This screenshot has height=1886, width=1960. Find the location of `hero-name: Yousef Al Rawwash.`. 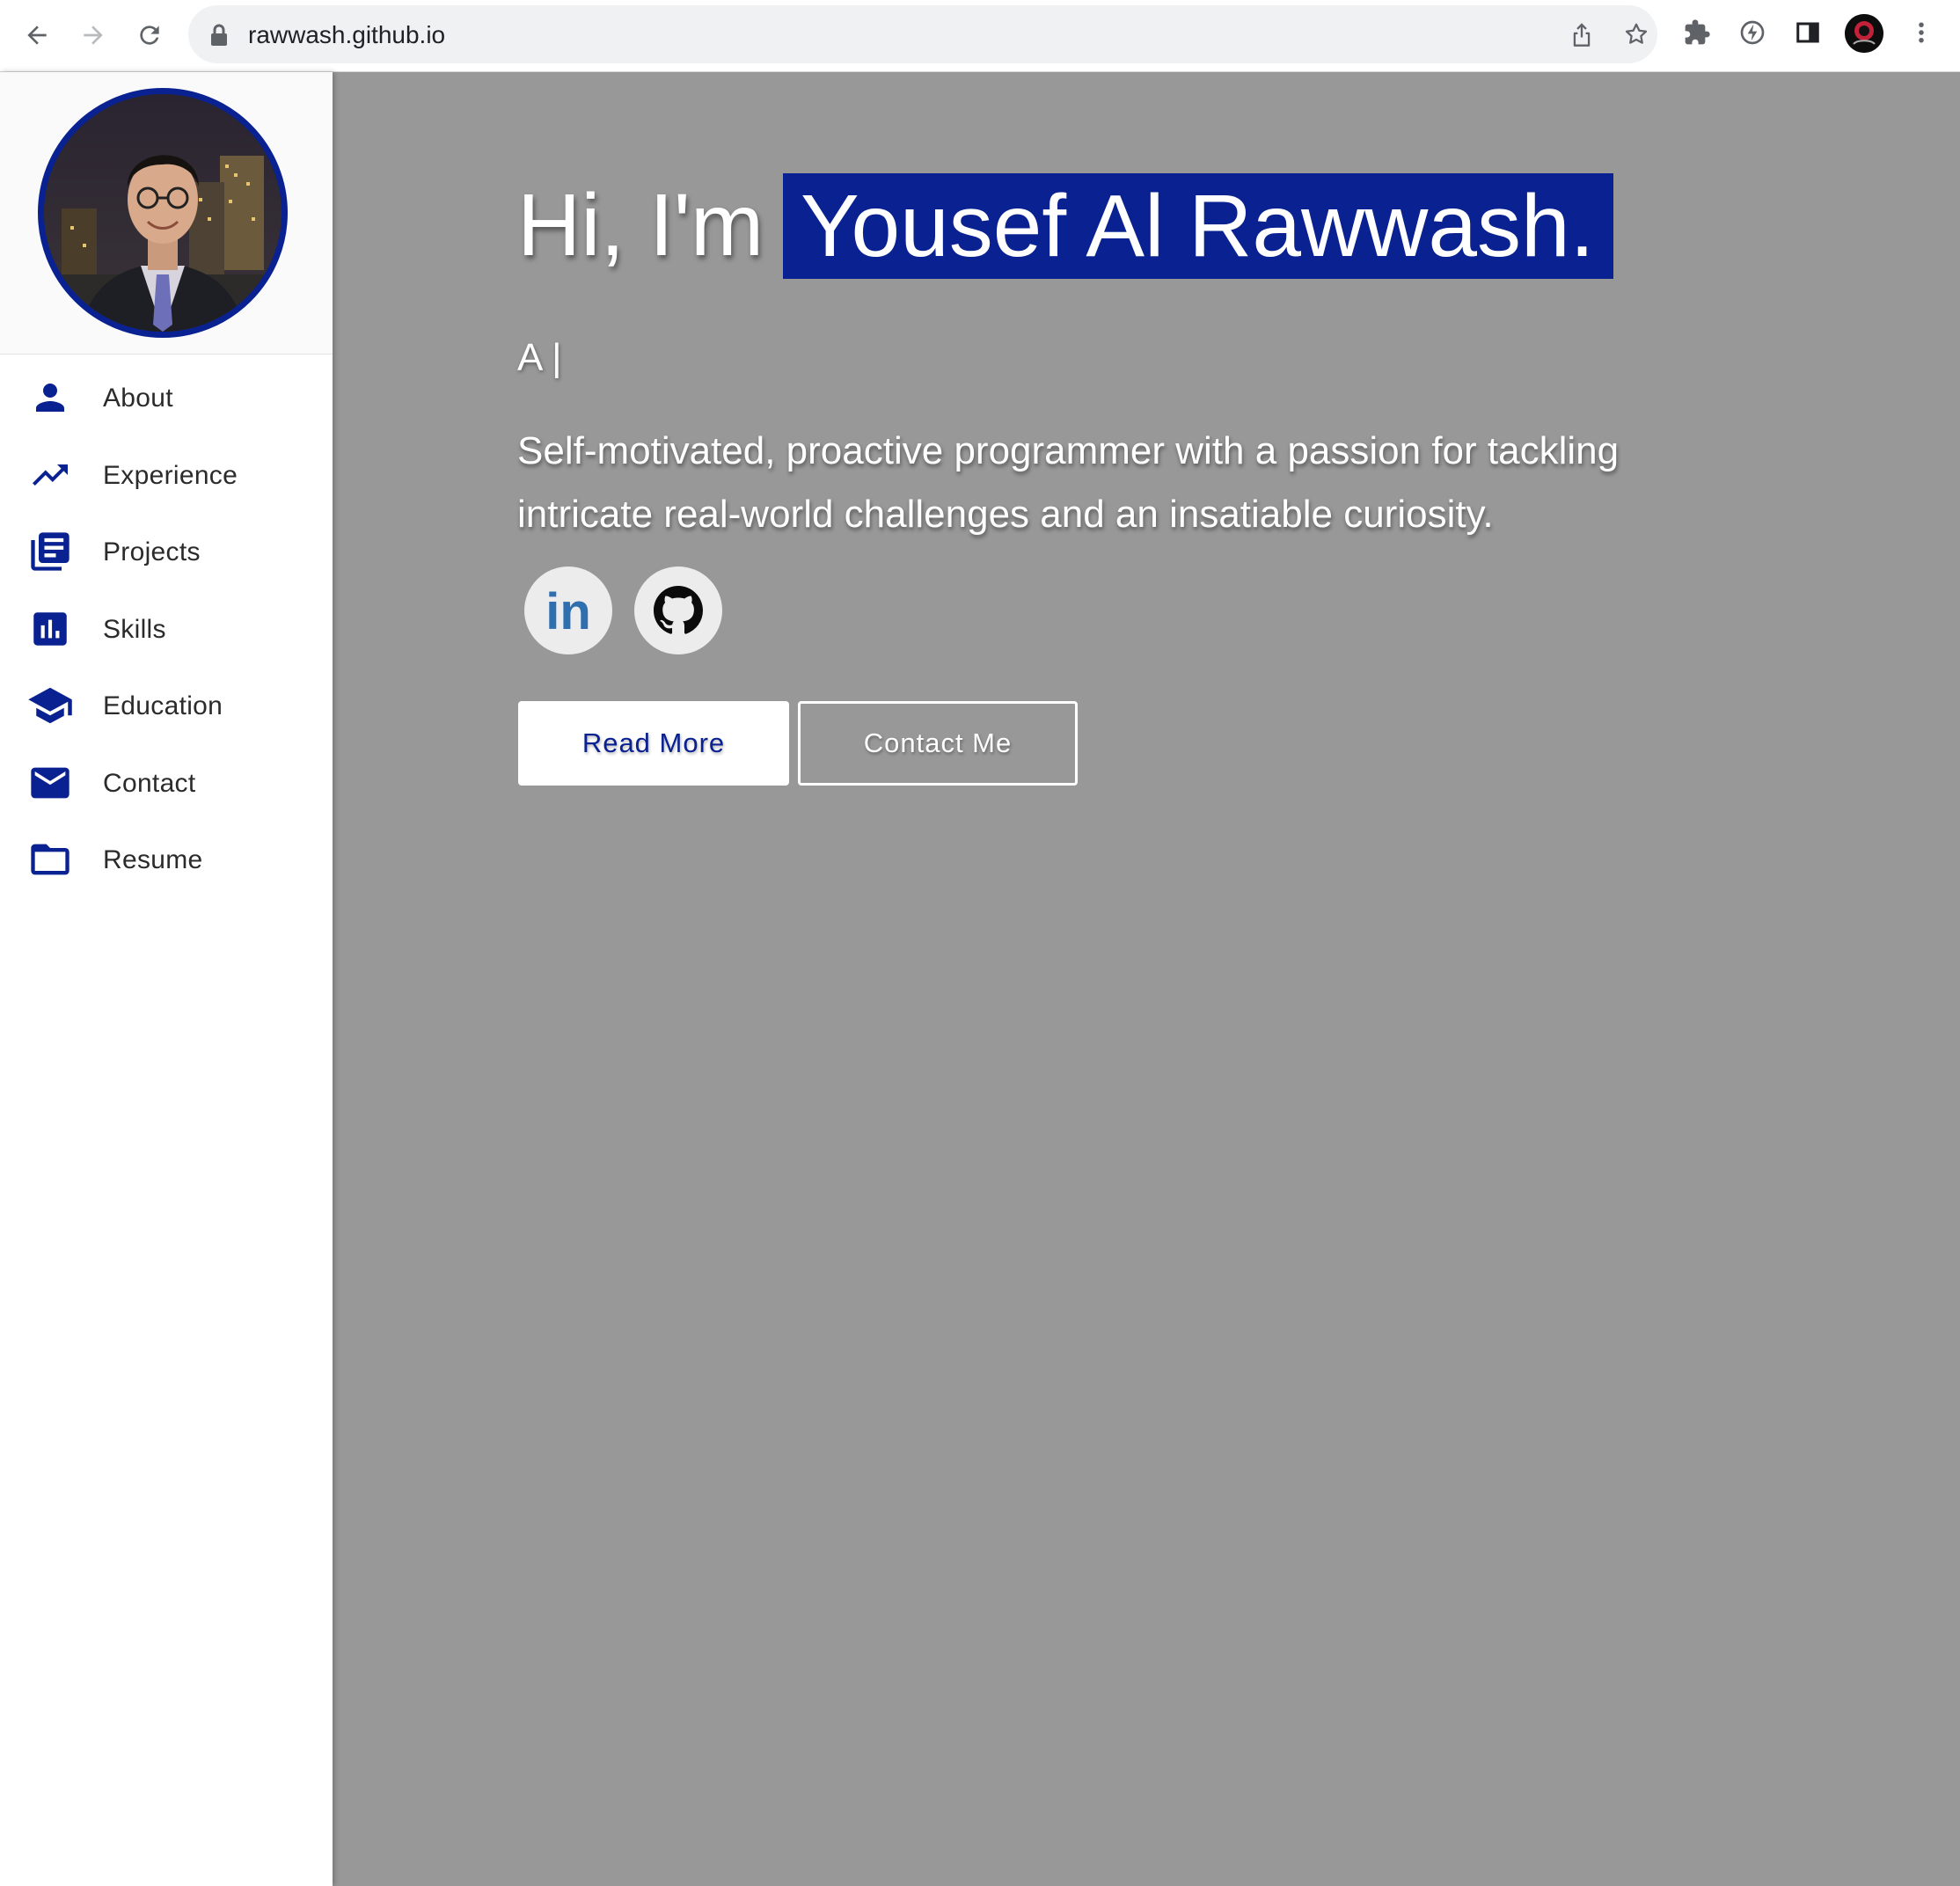

hero-name: Yousef Al Rawwash. is located at coordinates (1199, 226).